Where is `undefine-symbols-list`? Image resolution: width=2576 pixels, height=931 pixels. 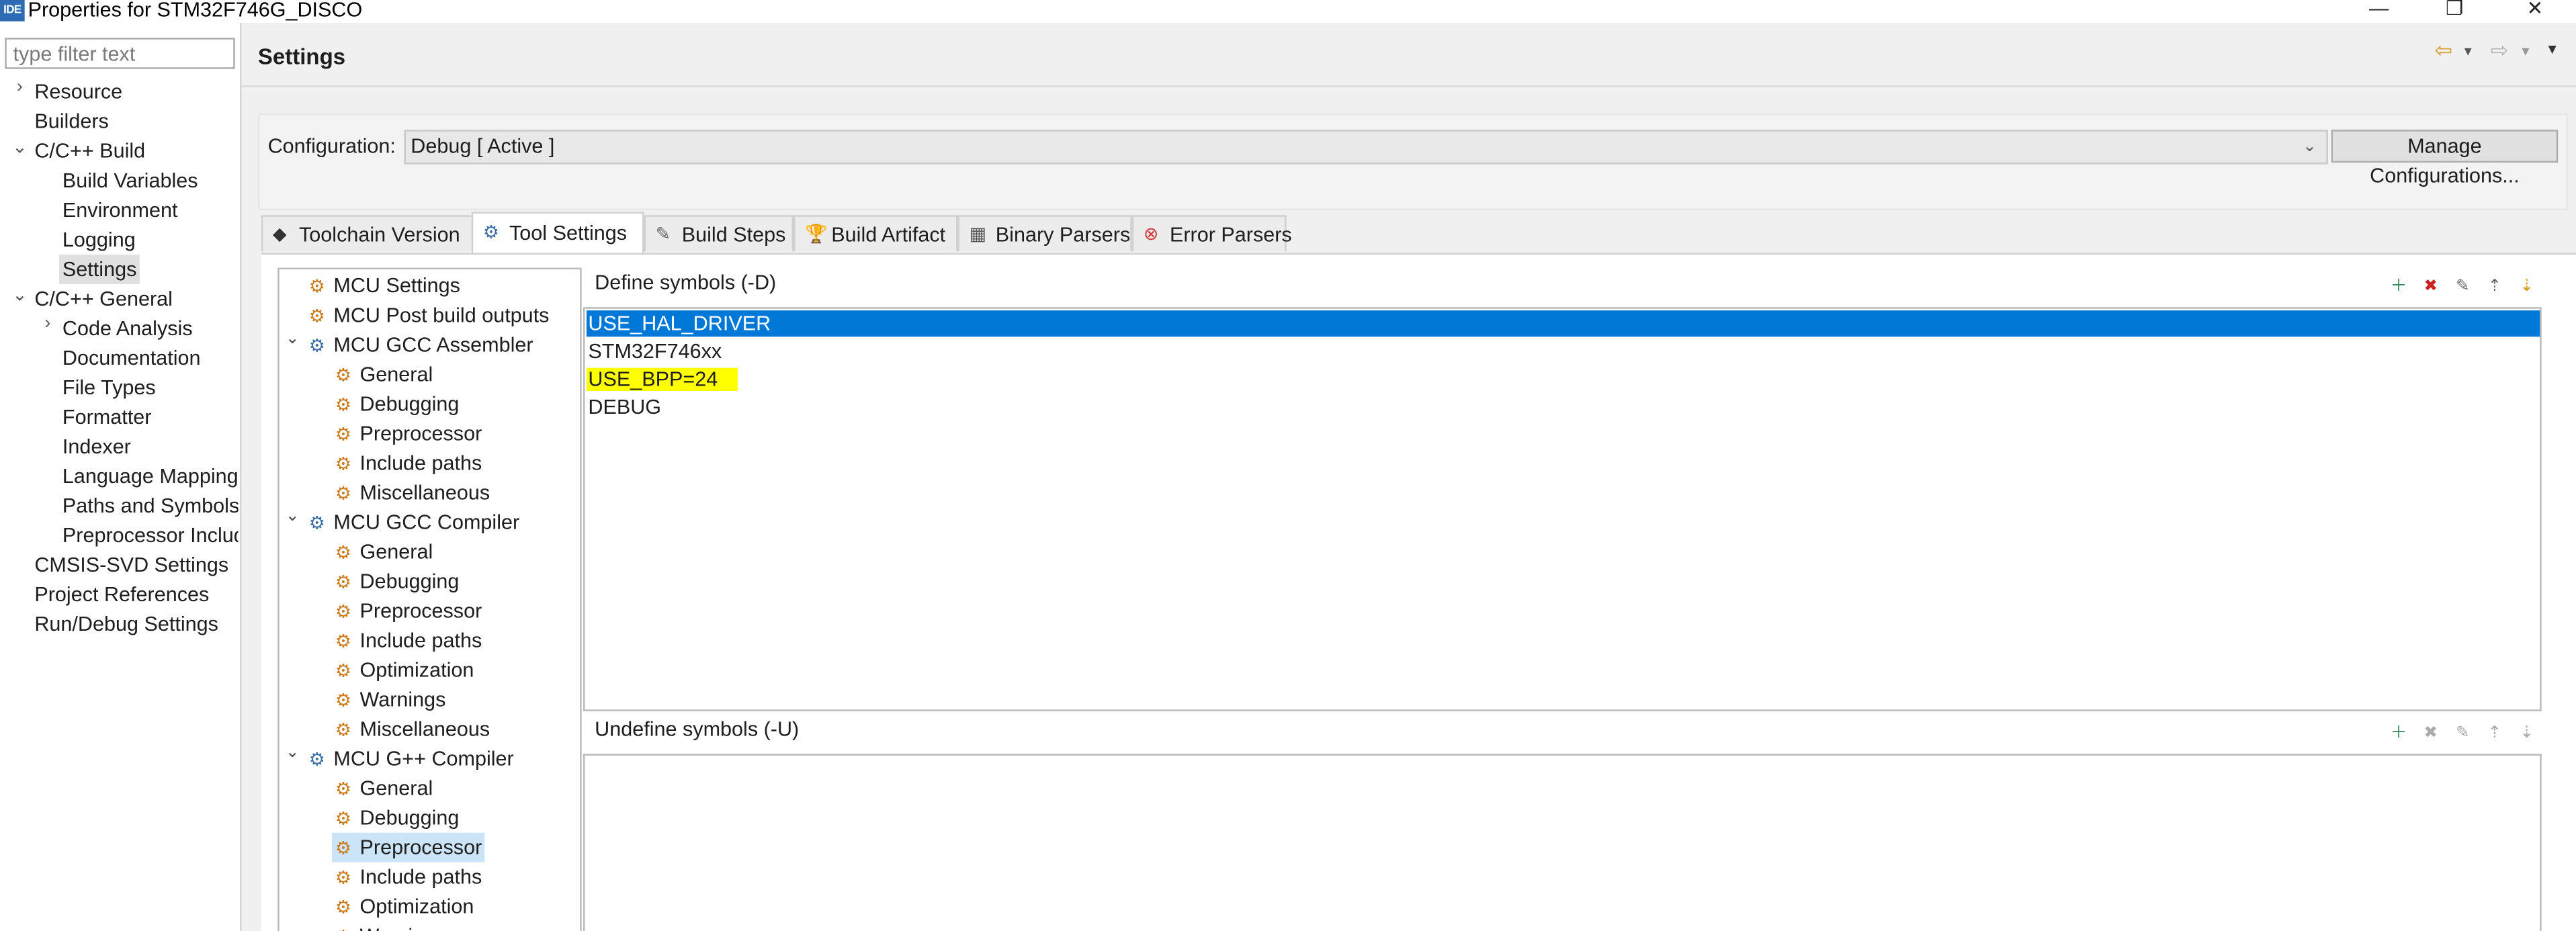
undefine-symbols-list is located at coordinates (1562, 842).